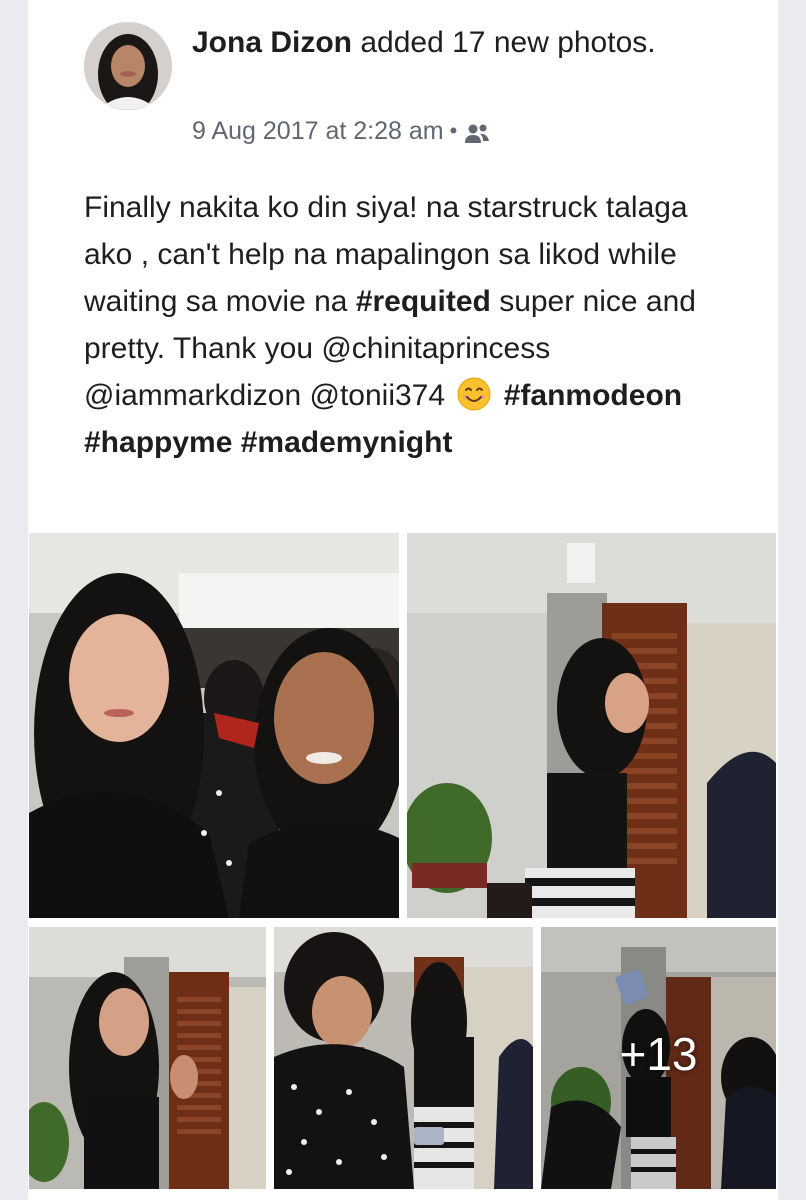 The width and height of the screenshot is (806, 1200). I want to click on friends-icon, so click(477, 131).